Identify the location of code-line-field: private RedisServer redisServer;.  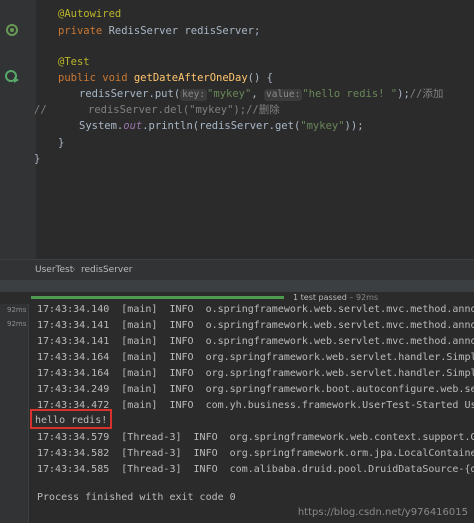
(159, 31).